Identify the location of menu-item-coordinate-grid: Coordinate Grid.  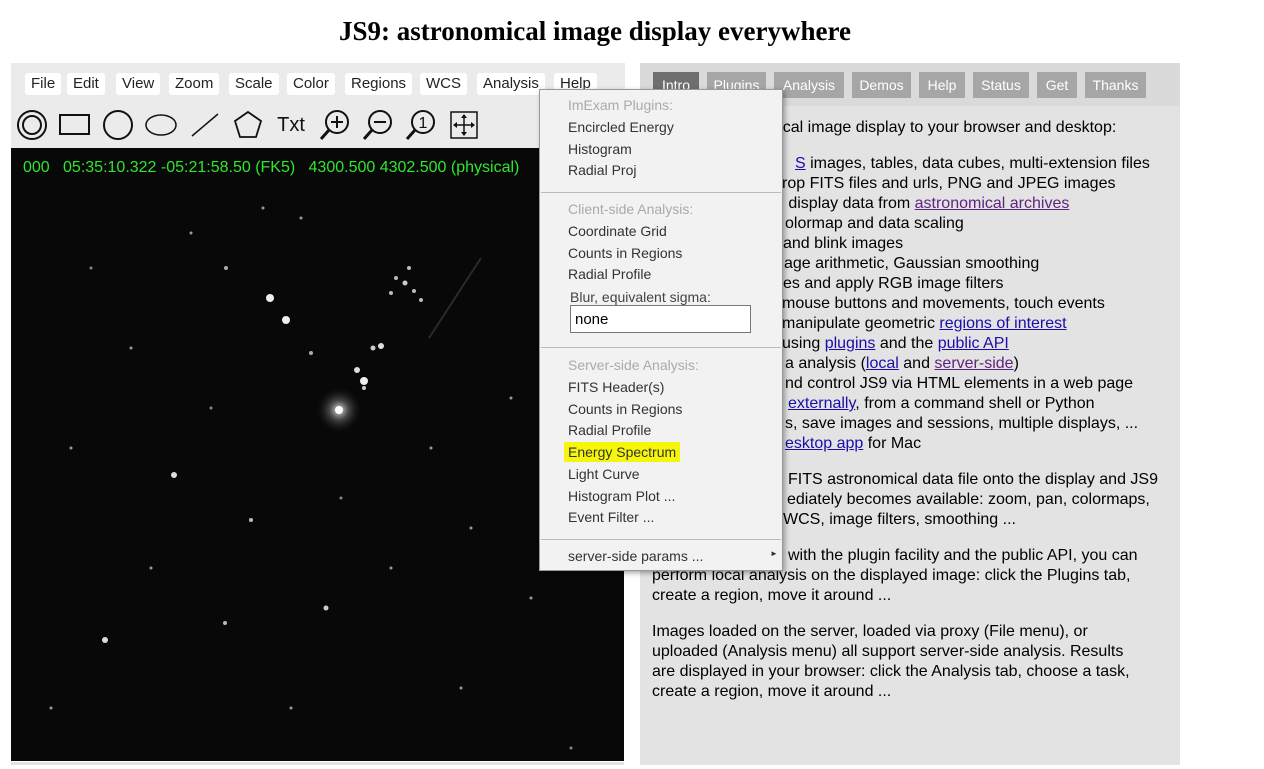
(617, 231).